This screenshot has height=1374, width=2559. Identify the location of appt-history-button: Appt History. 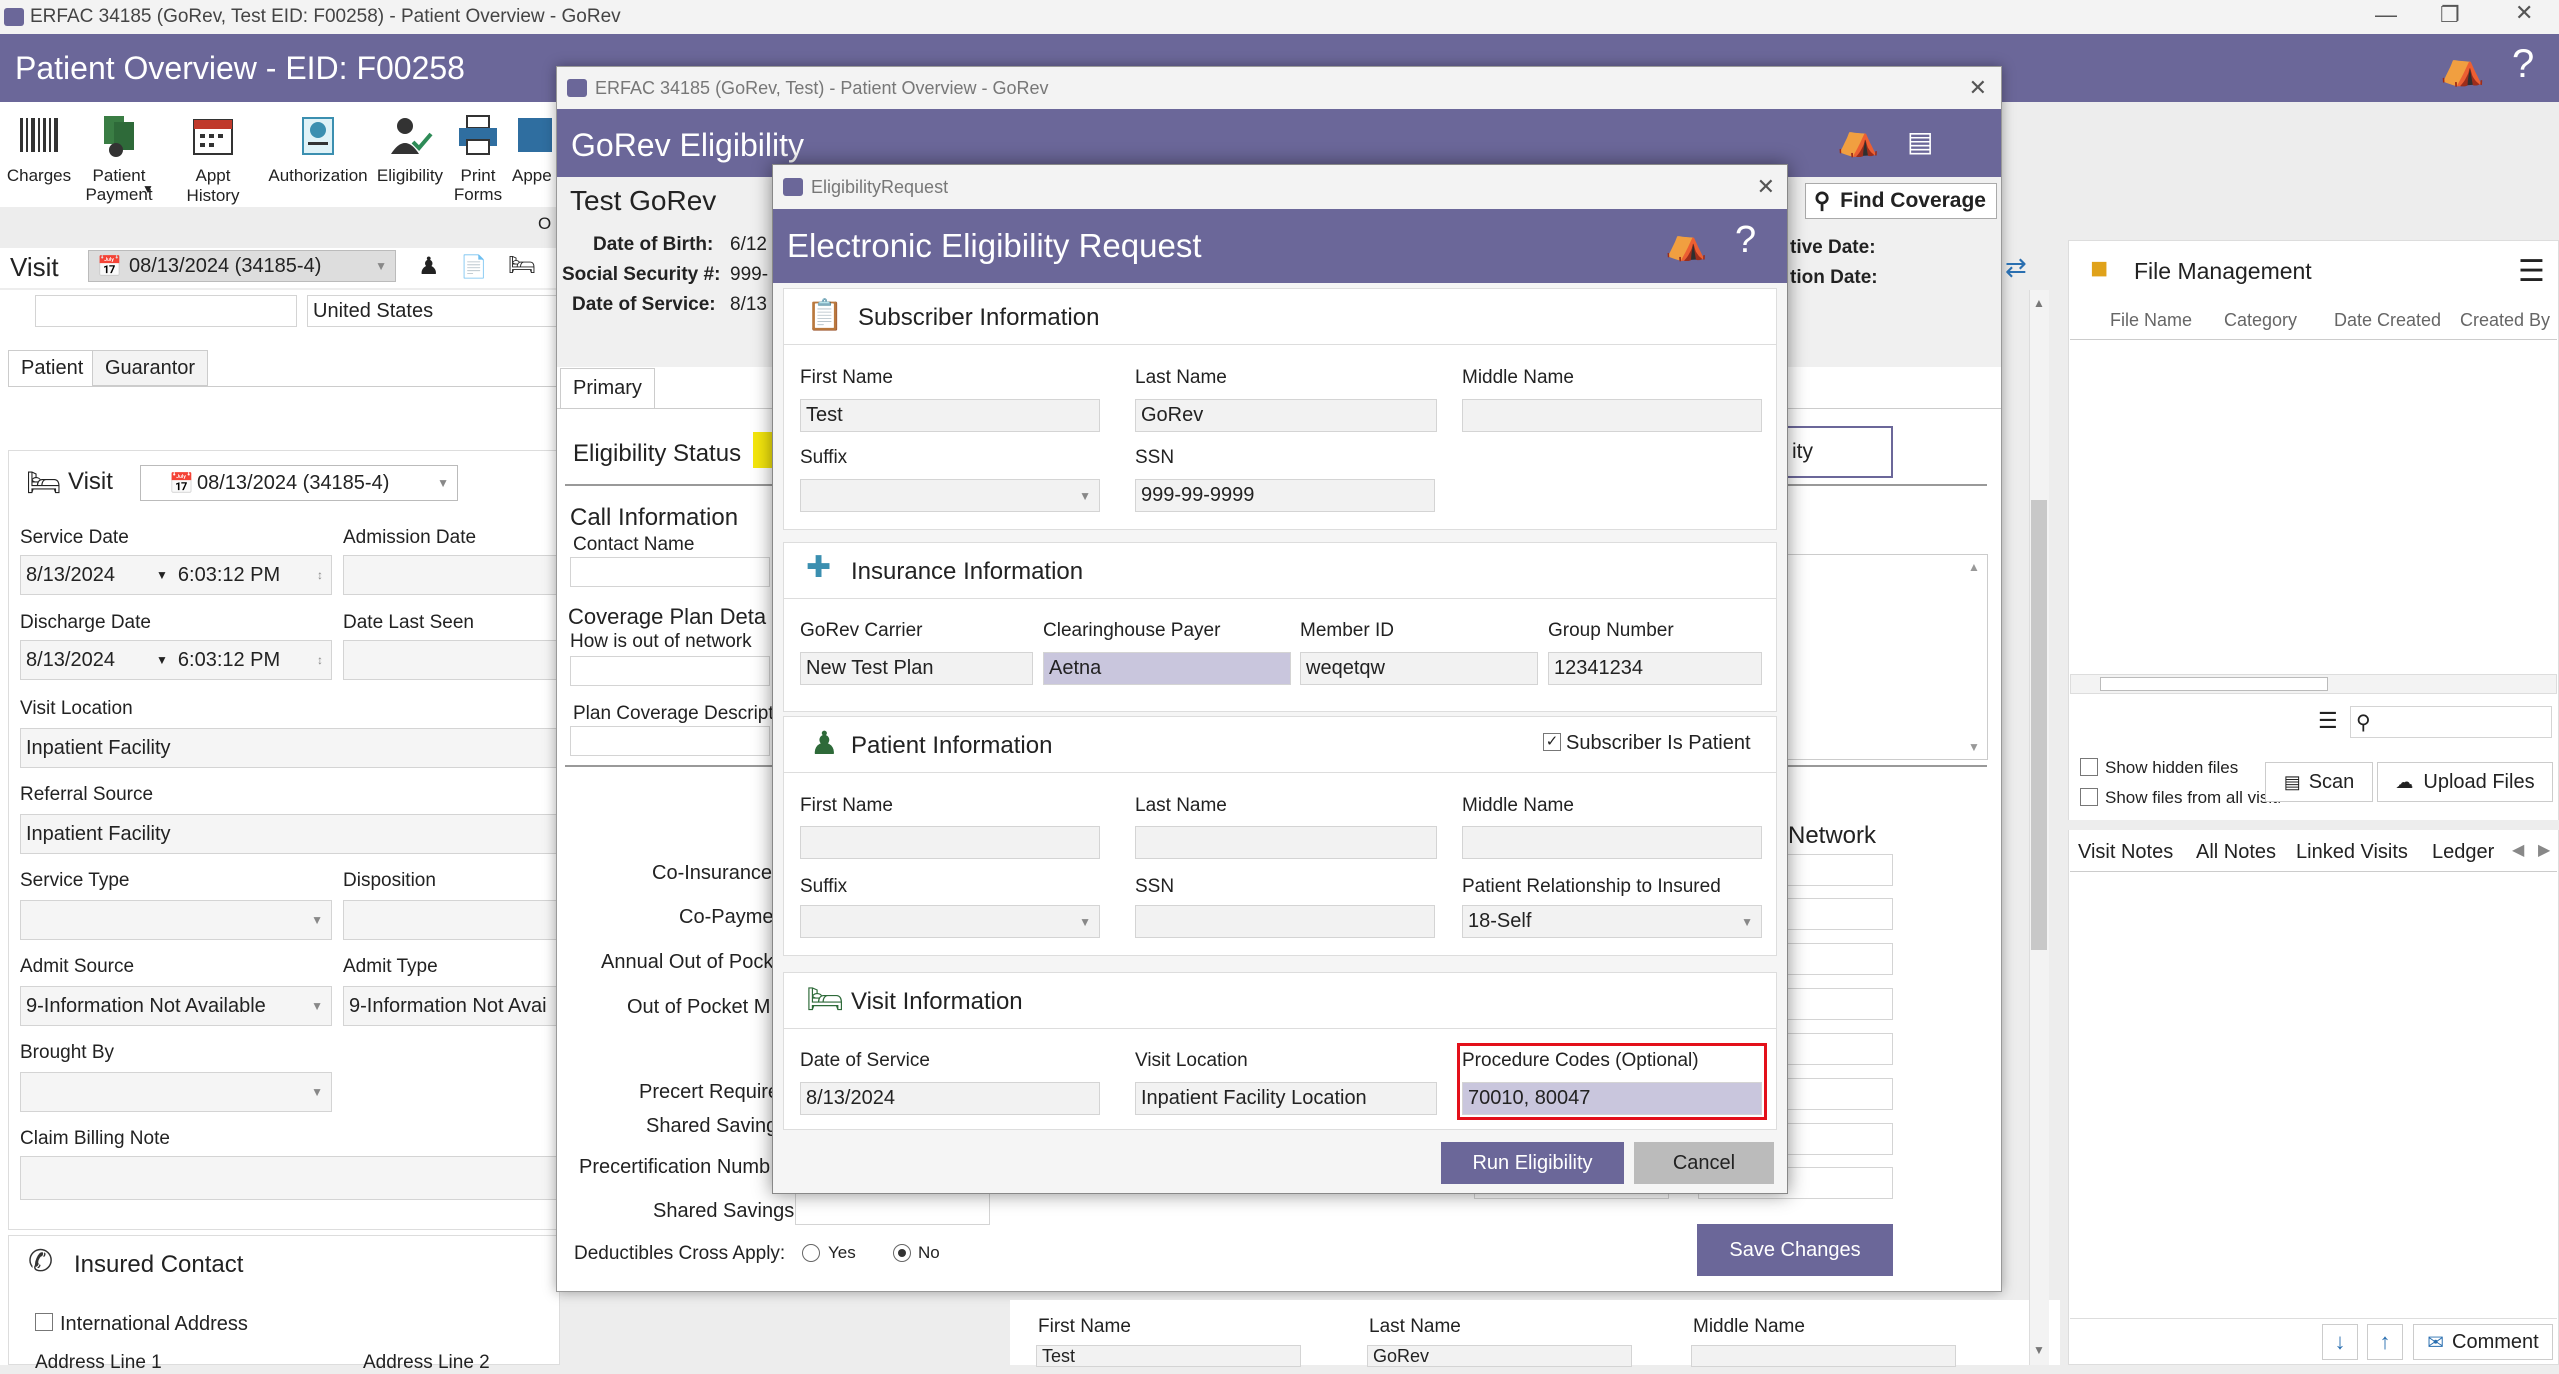
(213, 159).